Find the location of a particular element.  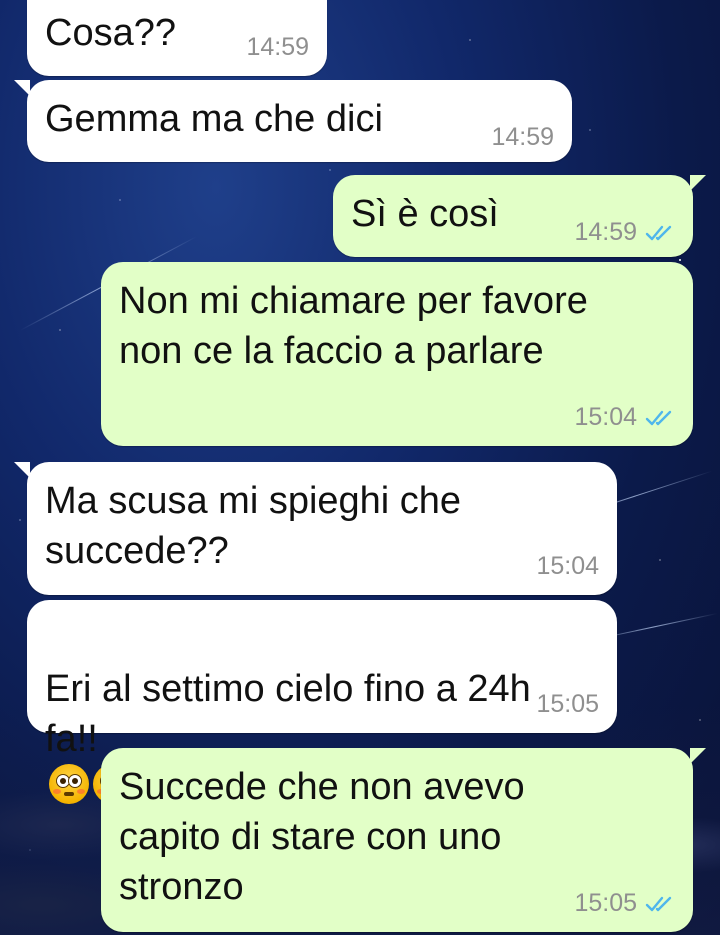

message-bubble-incoming: Gemma ma che dici 14:59 is located at coordinates (293, 121).